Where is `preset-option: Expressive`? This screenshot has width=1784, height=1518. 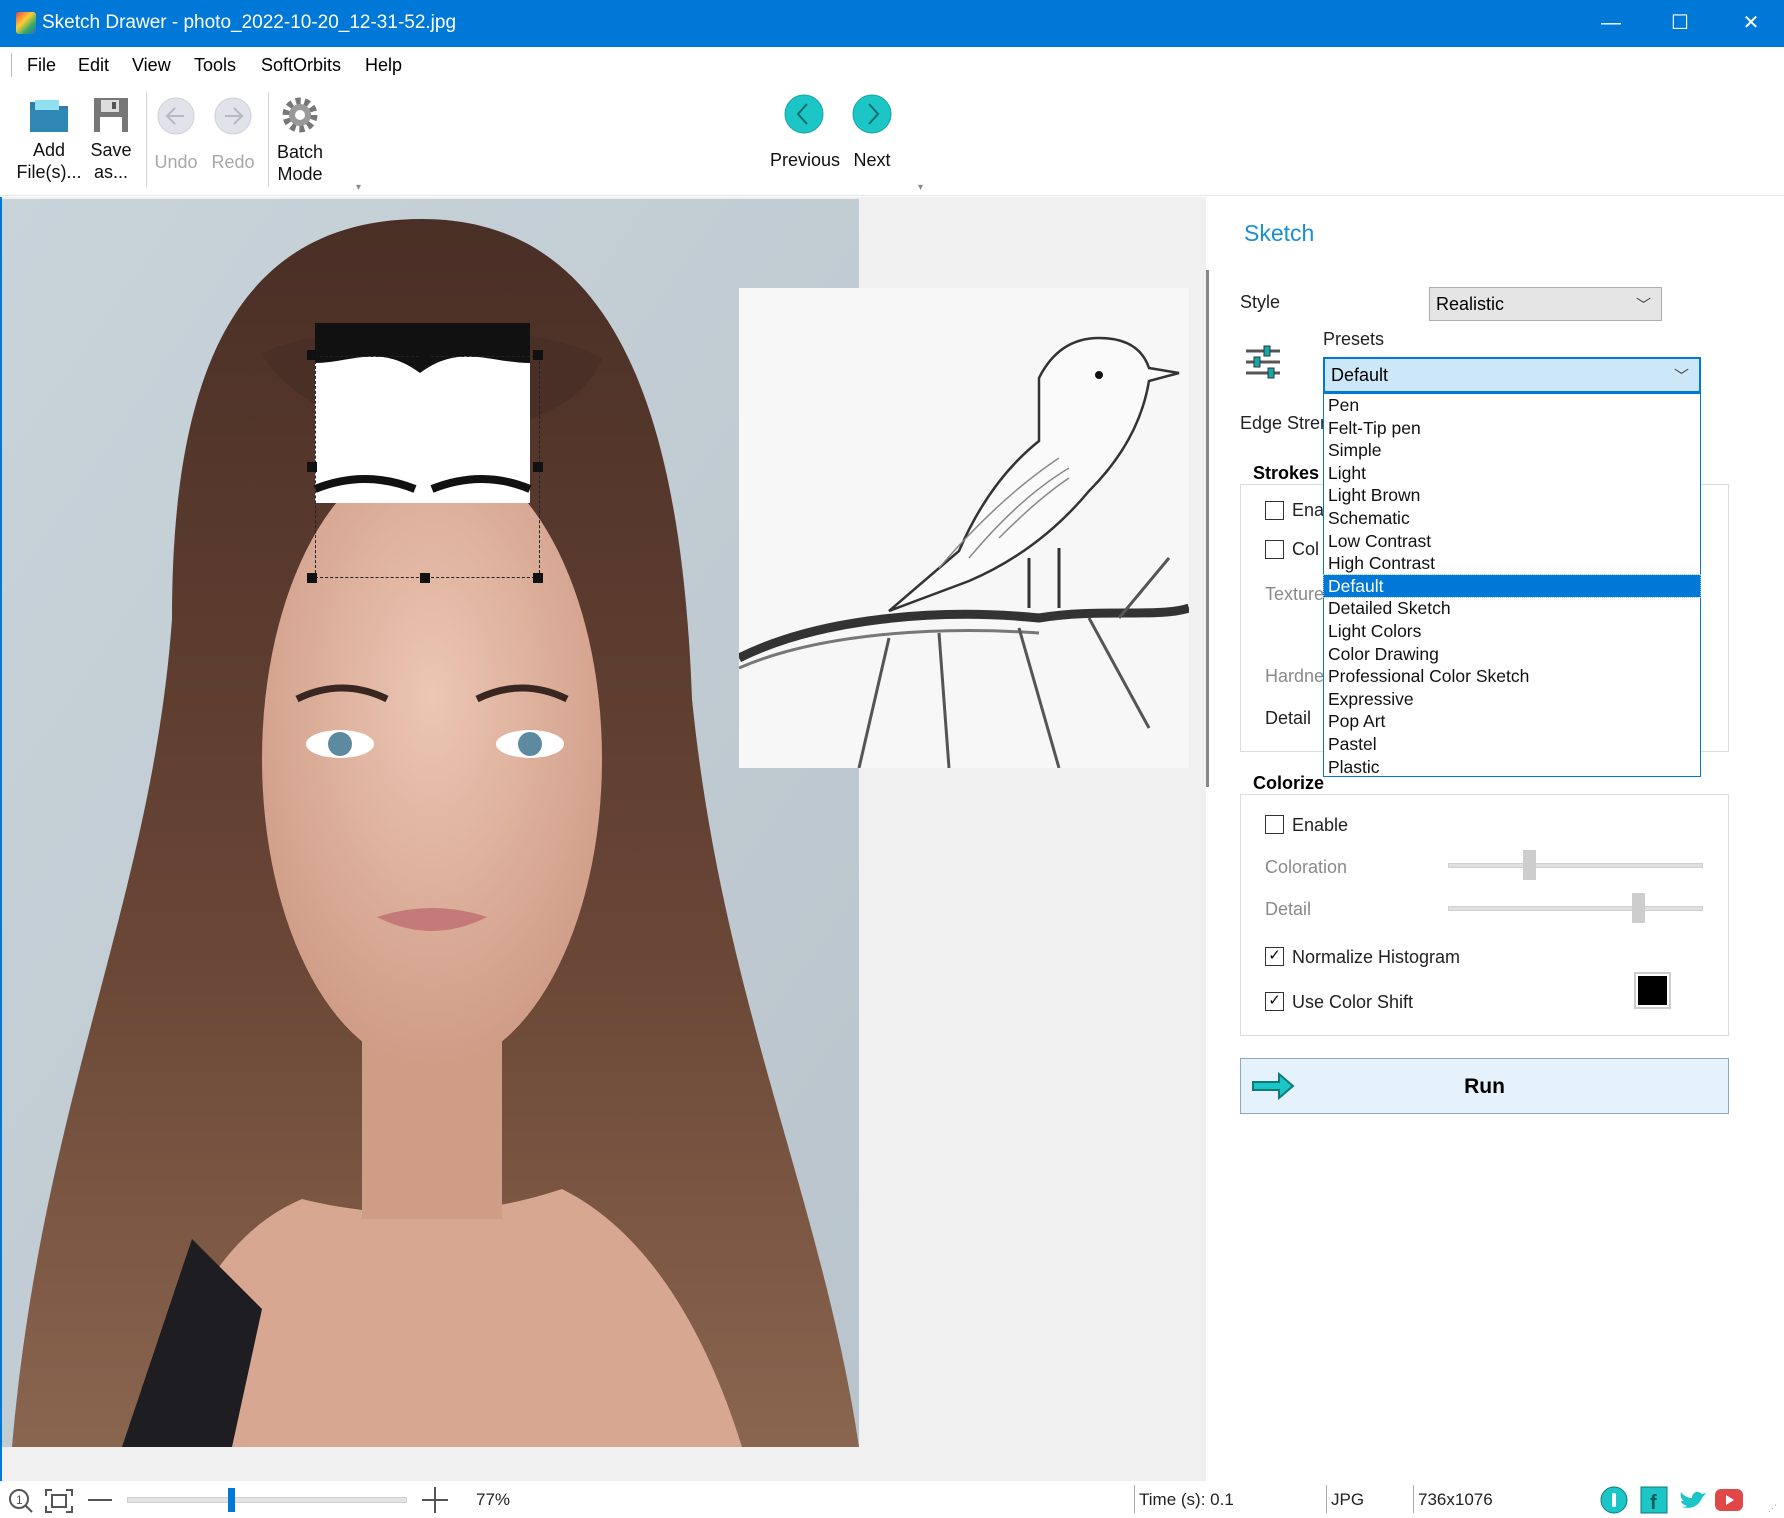 preset-option: Expressive is located at coordinates (1512, 699).